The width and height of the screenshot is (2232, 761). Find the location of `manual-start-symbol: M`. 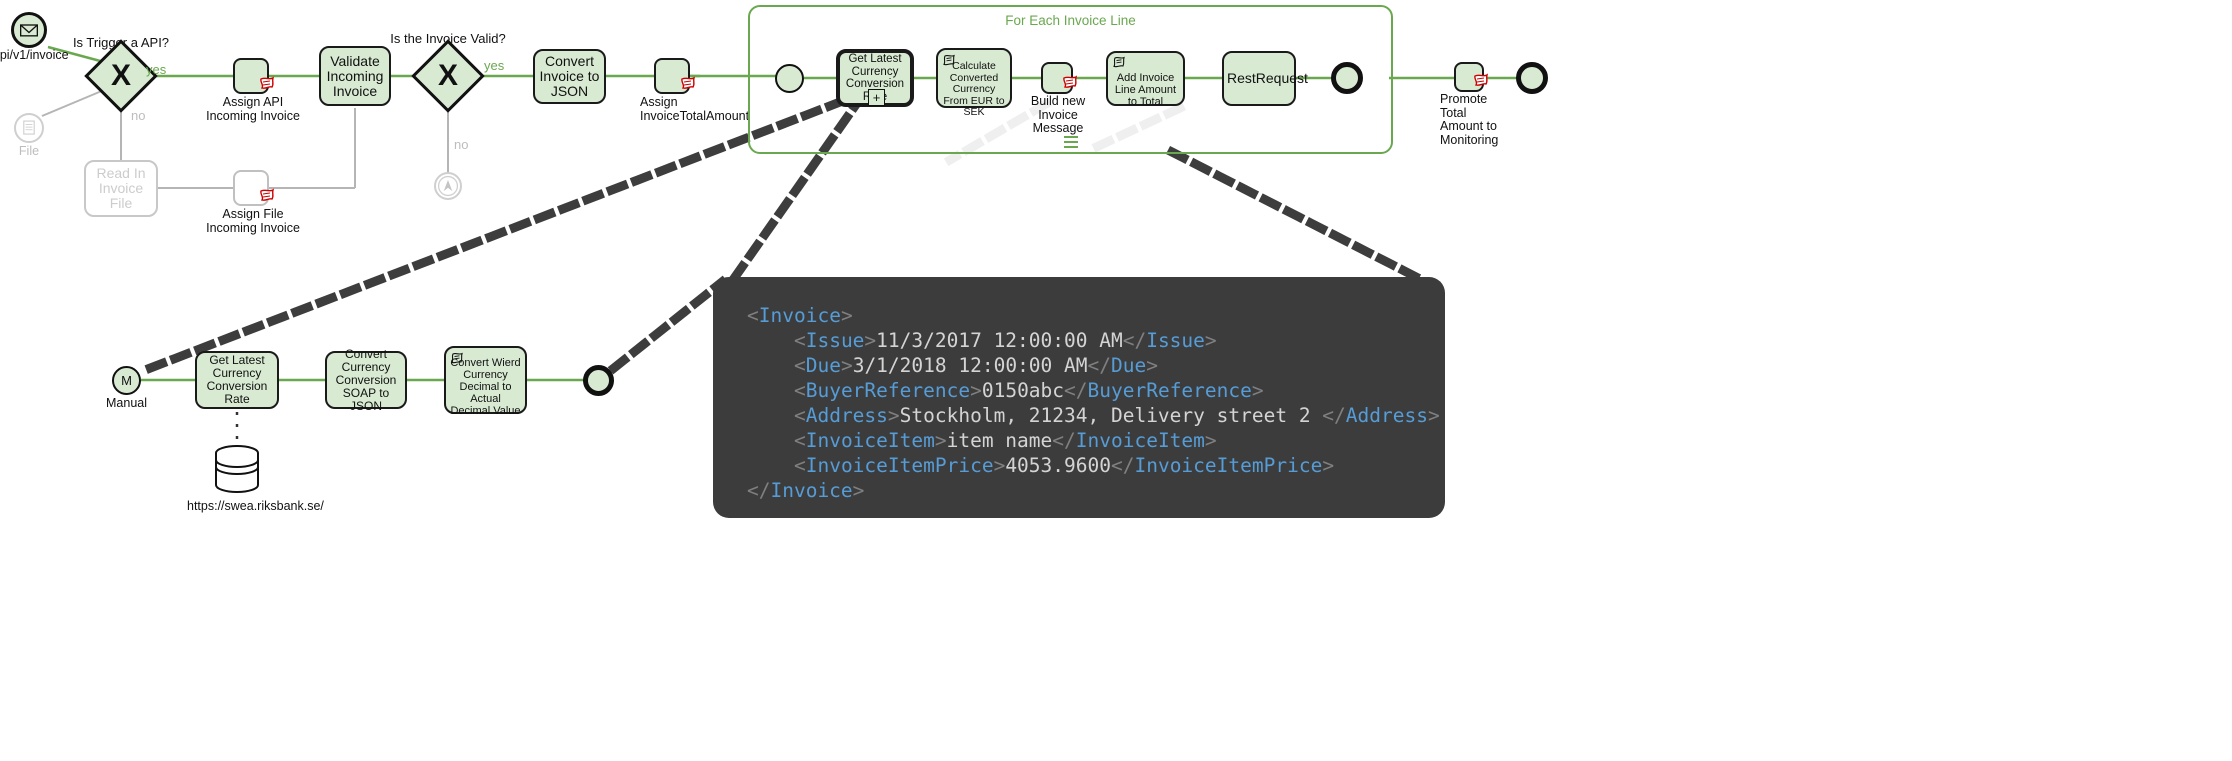

manual-start-symbol: M is located at coordinates (126, 380).